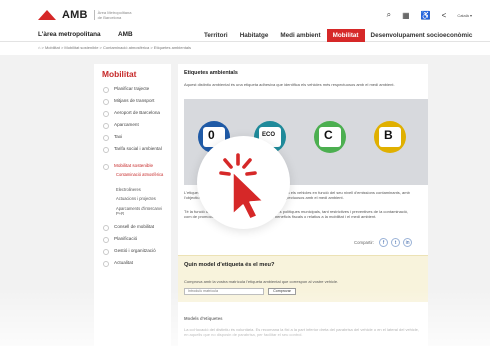 The width and height of the screenshot is (490, 346). What do you see at coordinates (396, 242) in the screenshot?
I see `twitter-icon: t` at bounding box center [396, 242].